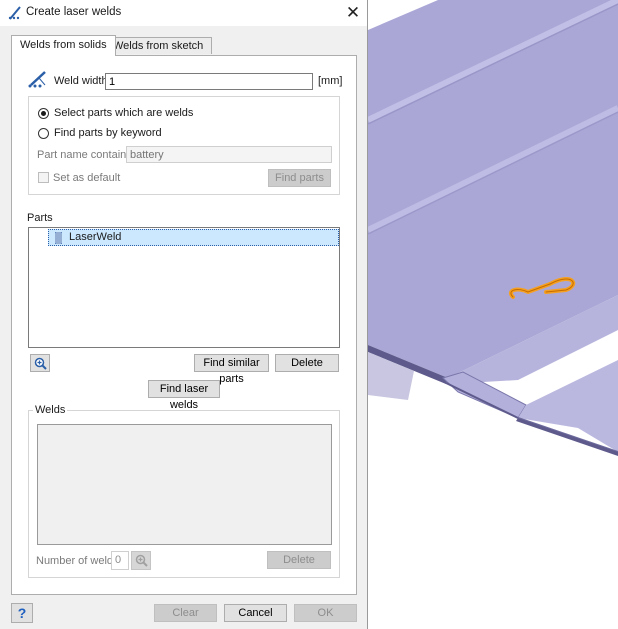 The image size is (618, 629). I want to click on number-of-welds-value: 0, so click(120, 560).